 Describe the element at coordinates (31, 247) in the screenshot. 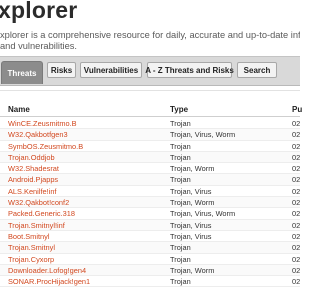

I see `threat-name-link: Trojan.Smitnyl` at that location.